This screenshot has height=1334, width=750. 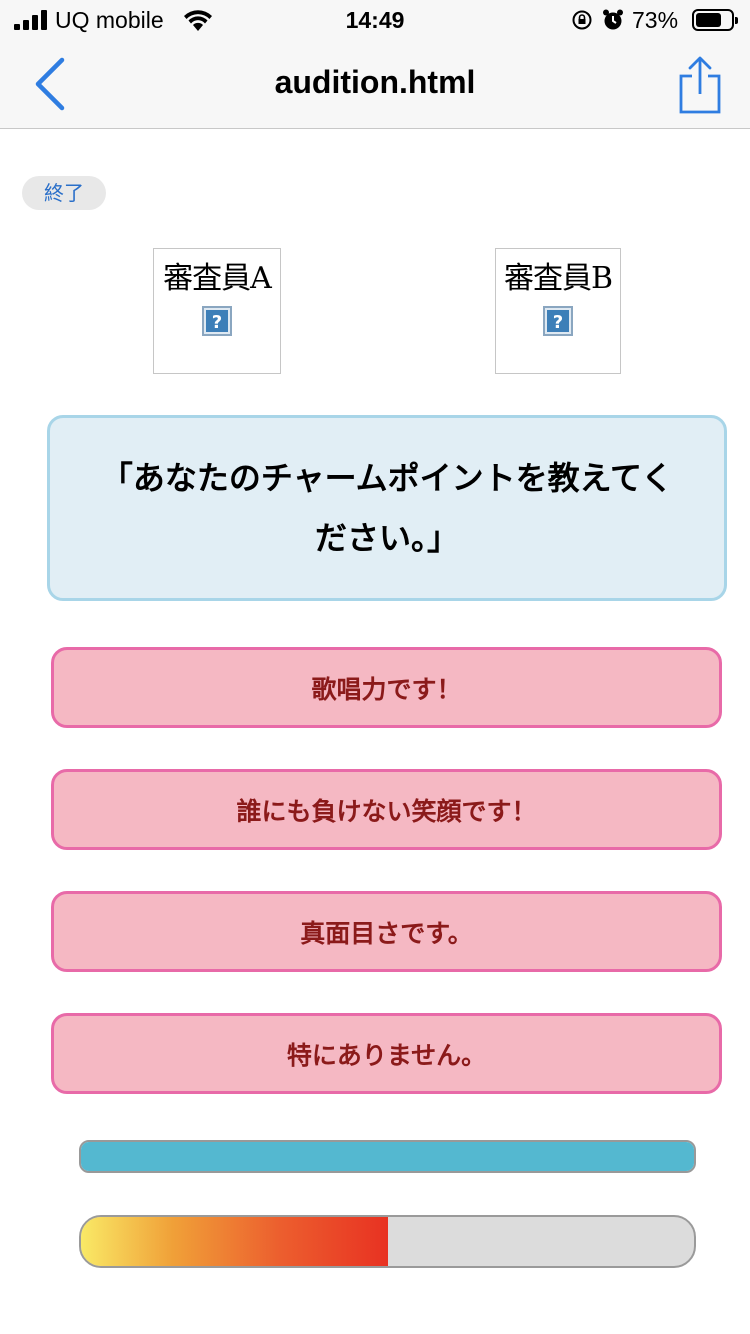 I want to click on nav-bar: audition.html, so click(x=375, y=84).